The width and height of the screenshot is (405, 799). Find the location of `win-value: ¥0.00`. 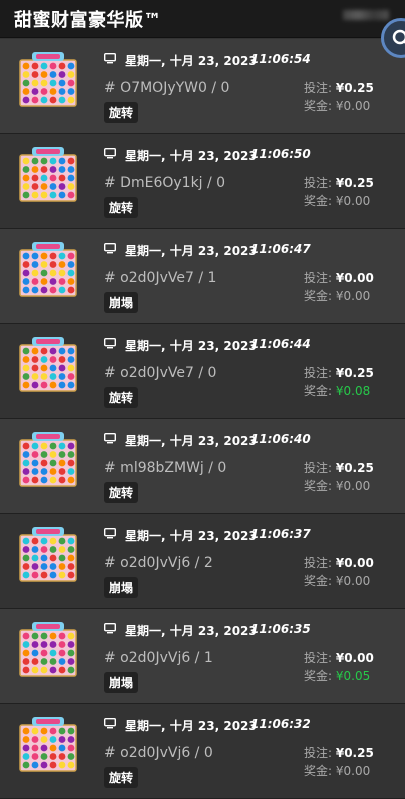

win-value: ¥0.00 is located at coordinates (353, 106).